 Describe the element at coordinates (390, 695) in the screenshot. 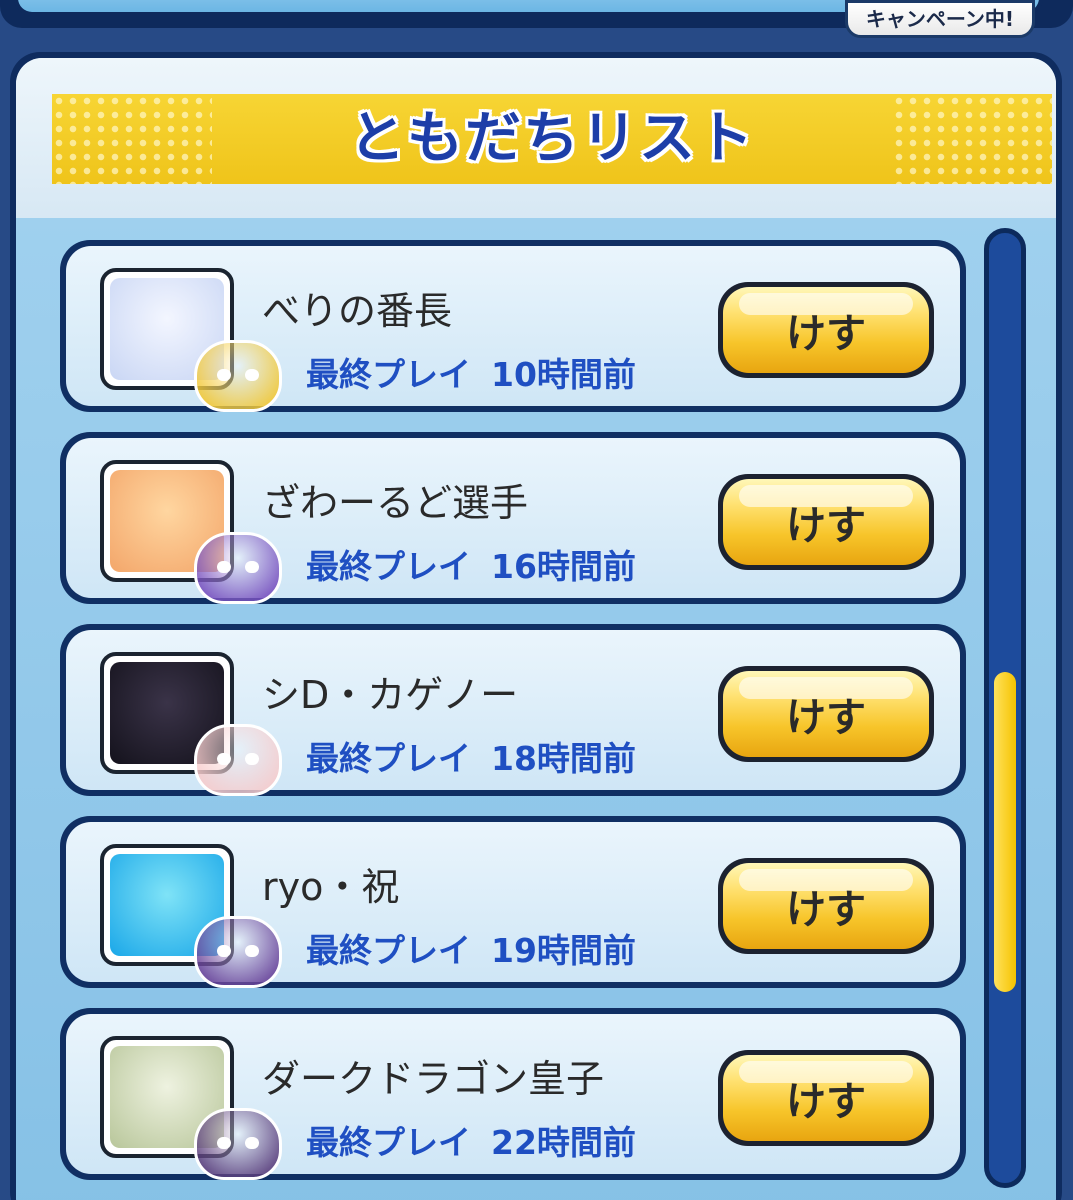

I see `friend-name: シD・カゲノー` at that location.